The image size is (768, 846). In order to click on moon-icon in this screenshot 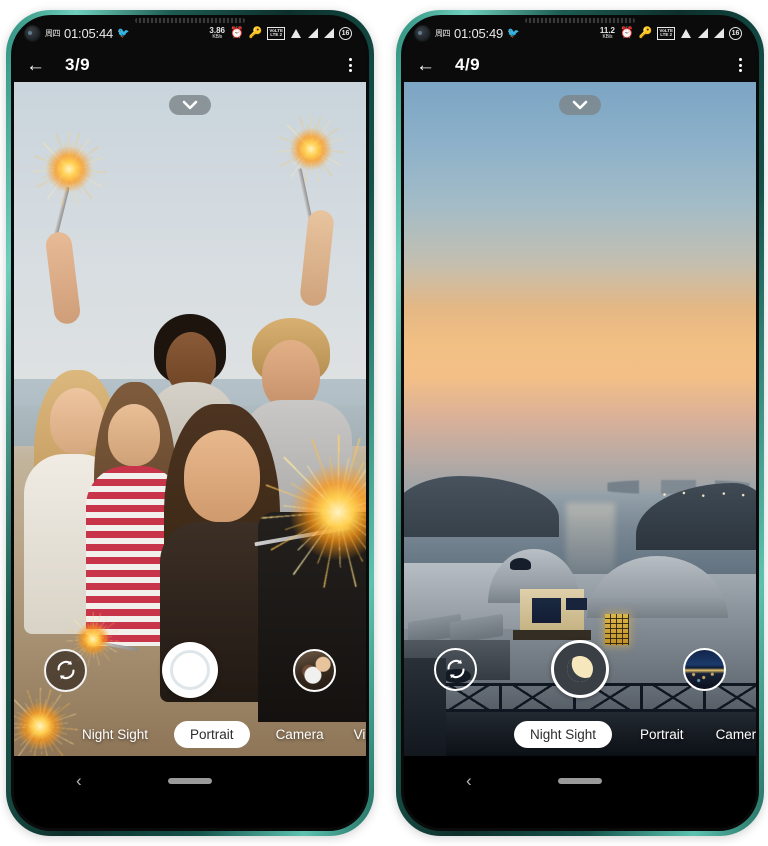, I will do `click(580, 669)`.